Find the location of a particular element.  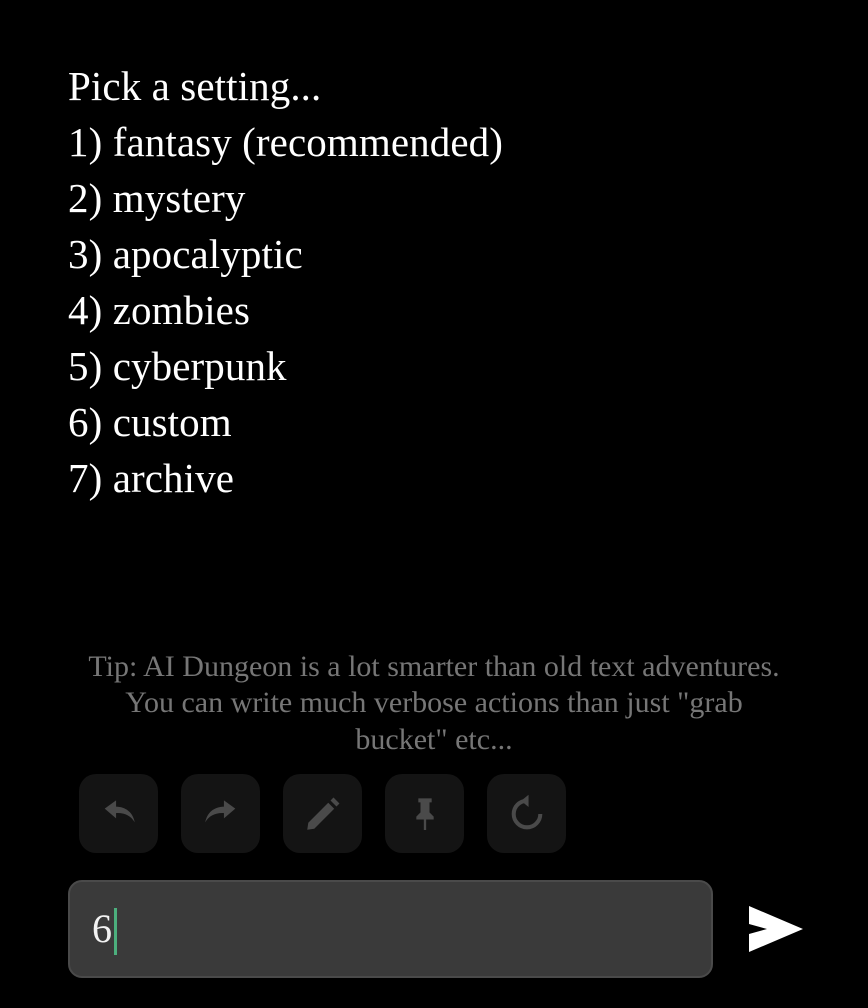

story-option-4-zombies: 4) zombies is located at coordinates (159, 310).